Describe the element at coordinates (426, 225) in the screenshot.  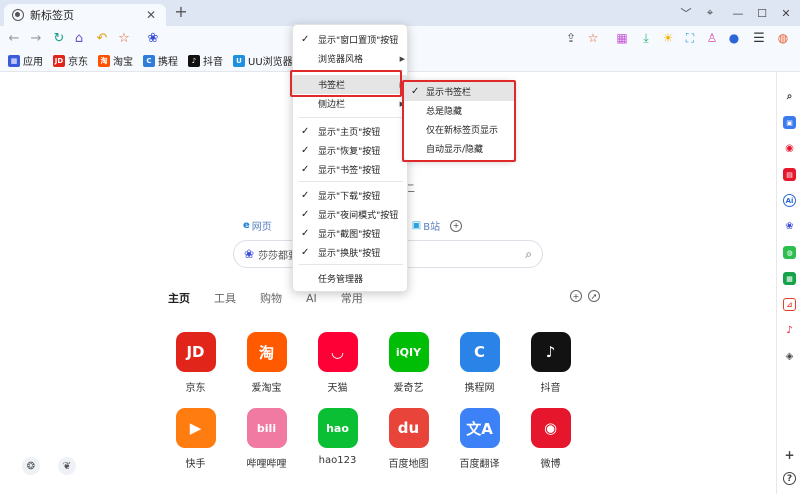
I see `engine-bilibili-tab: ▣ B站` at that location.